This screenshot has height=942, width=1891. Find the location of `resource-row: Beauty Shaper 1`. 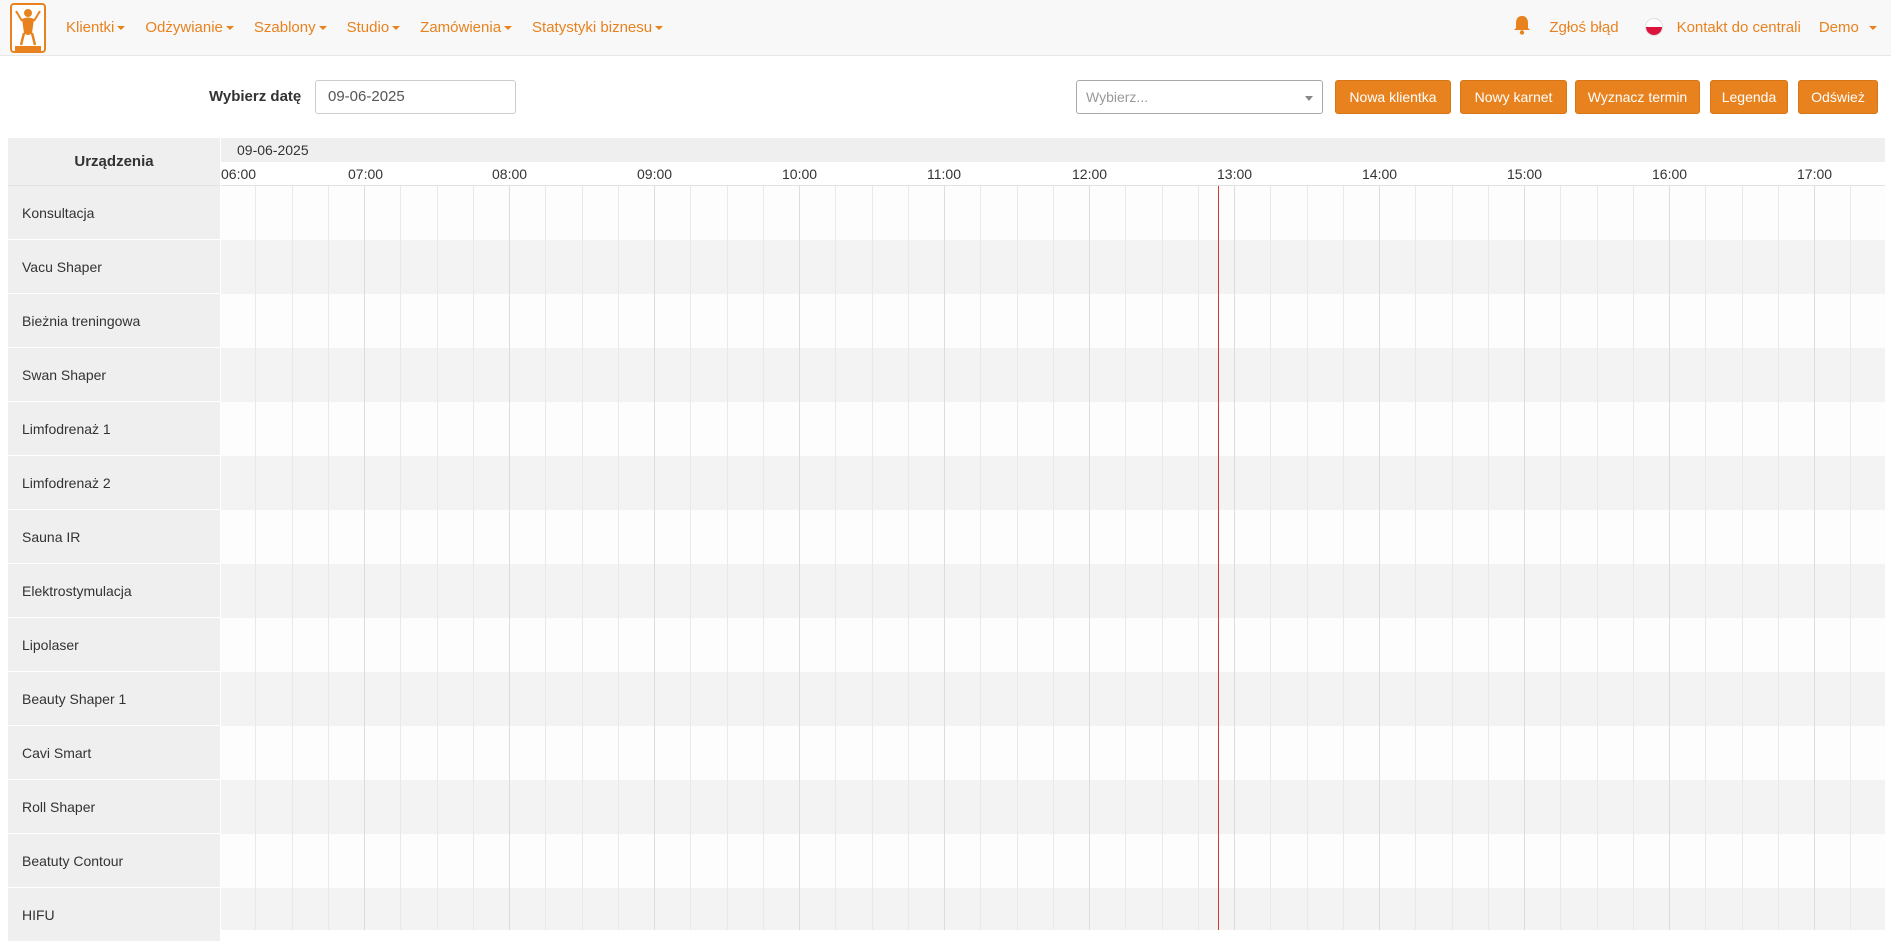

resource-row: Beauty Shaper 1 is located at coordinates (114, 699).